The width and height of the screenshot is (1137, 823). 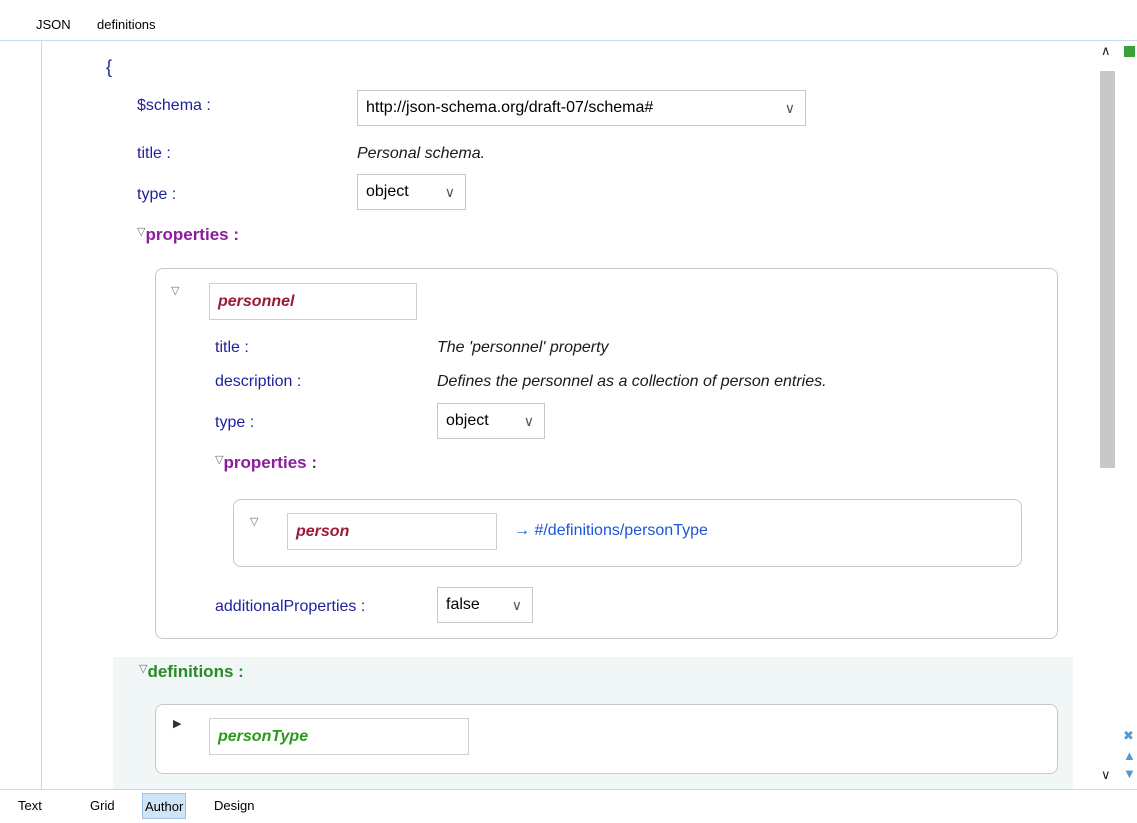 I want to click on additional-properties-key: additionalProperties :, so click(x=290, y=606).